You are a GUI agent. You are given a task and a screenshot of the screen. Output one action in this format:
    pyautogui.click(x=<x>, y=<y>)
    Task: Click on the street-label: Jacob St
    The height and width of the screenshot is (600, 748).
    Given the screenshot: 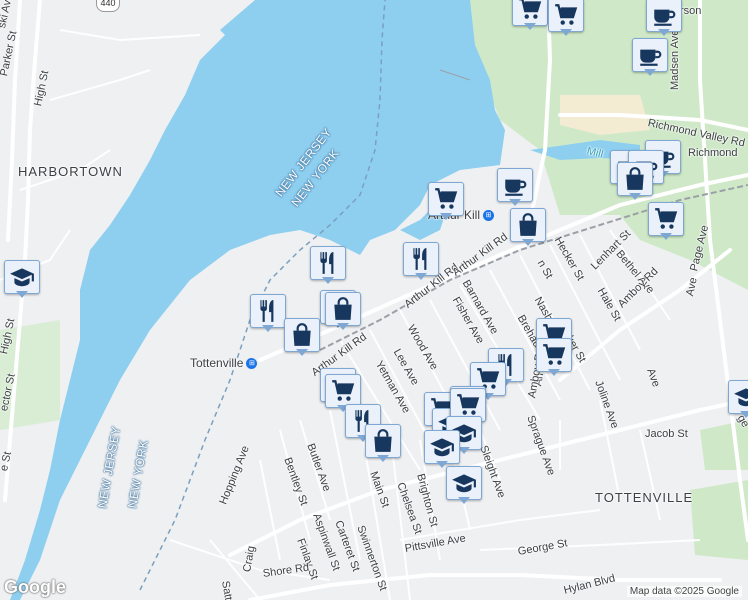 What is the action you would take?
    pyautogui.click(x=666, y=434)
    